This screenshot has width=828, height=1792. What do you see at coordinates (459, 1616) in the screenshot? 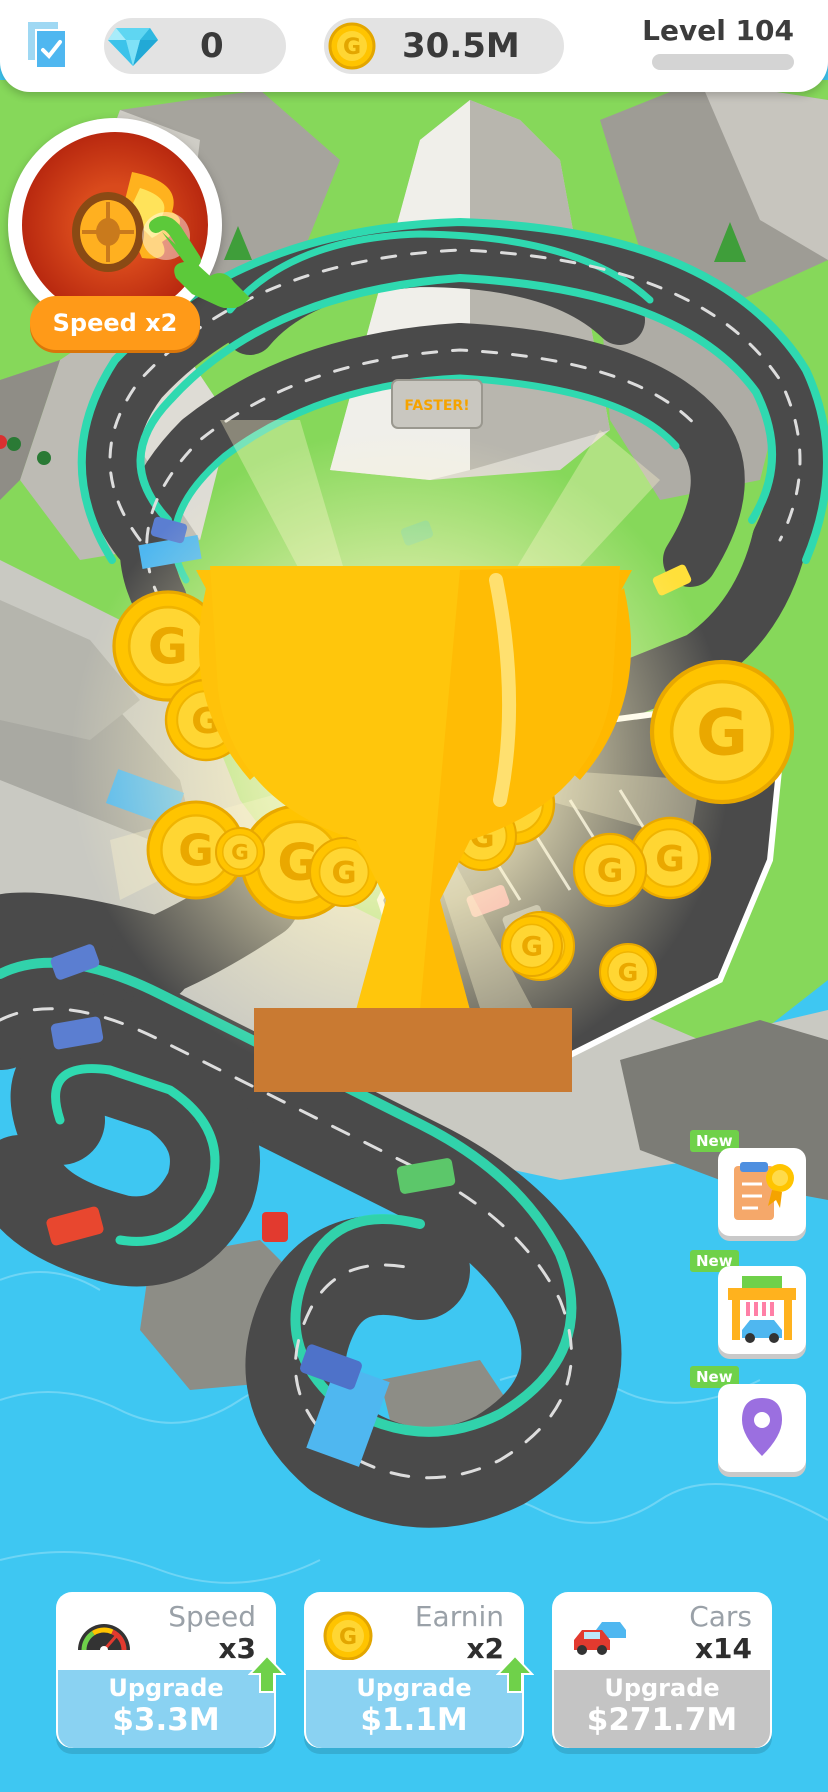
I see `upgrade-name: Earnin` at bounding box center [459, 1616].